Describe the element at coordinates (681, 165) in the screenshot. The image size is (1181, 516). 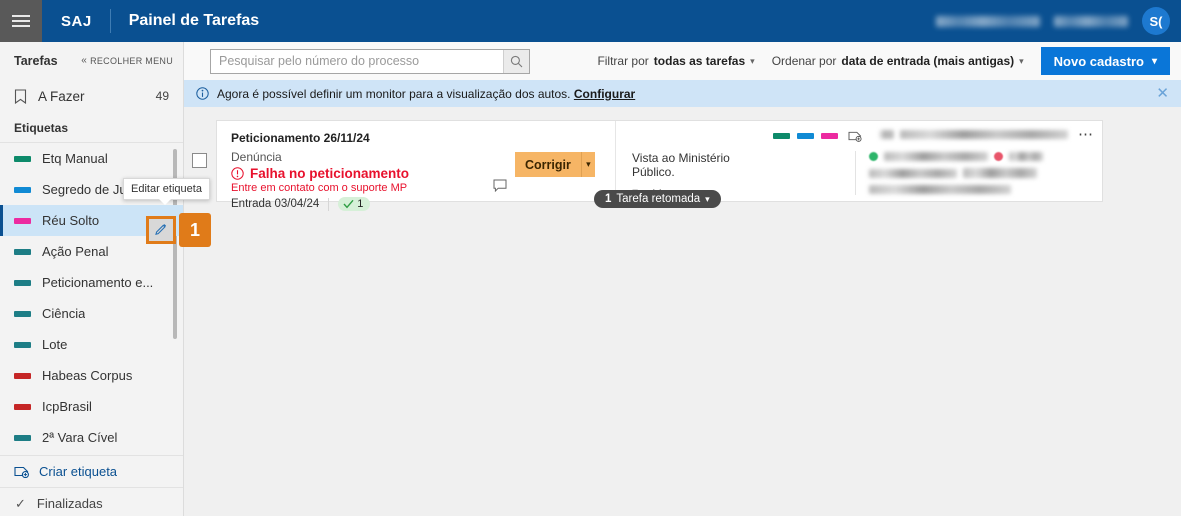
I see `task-vista-text: Vista ao Ministério Público.` at that location.